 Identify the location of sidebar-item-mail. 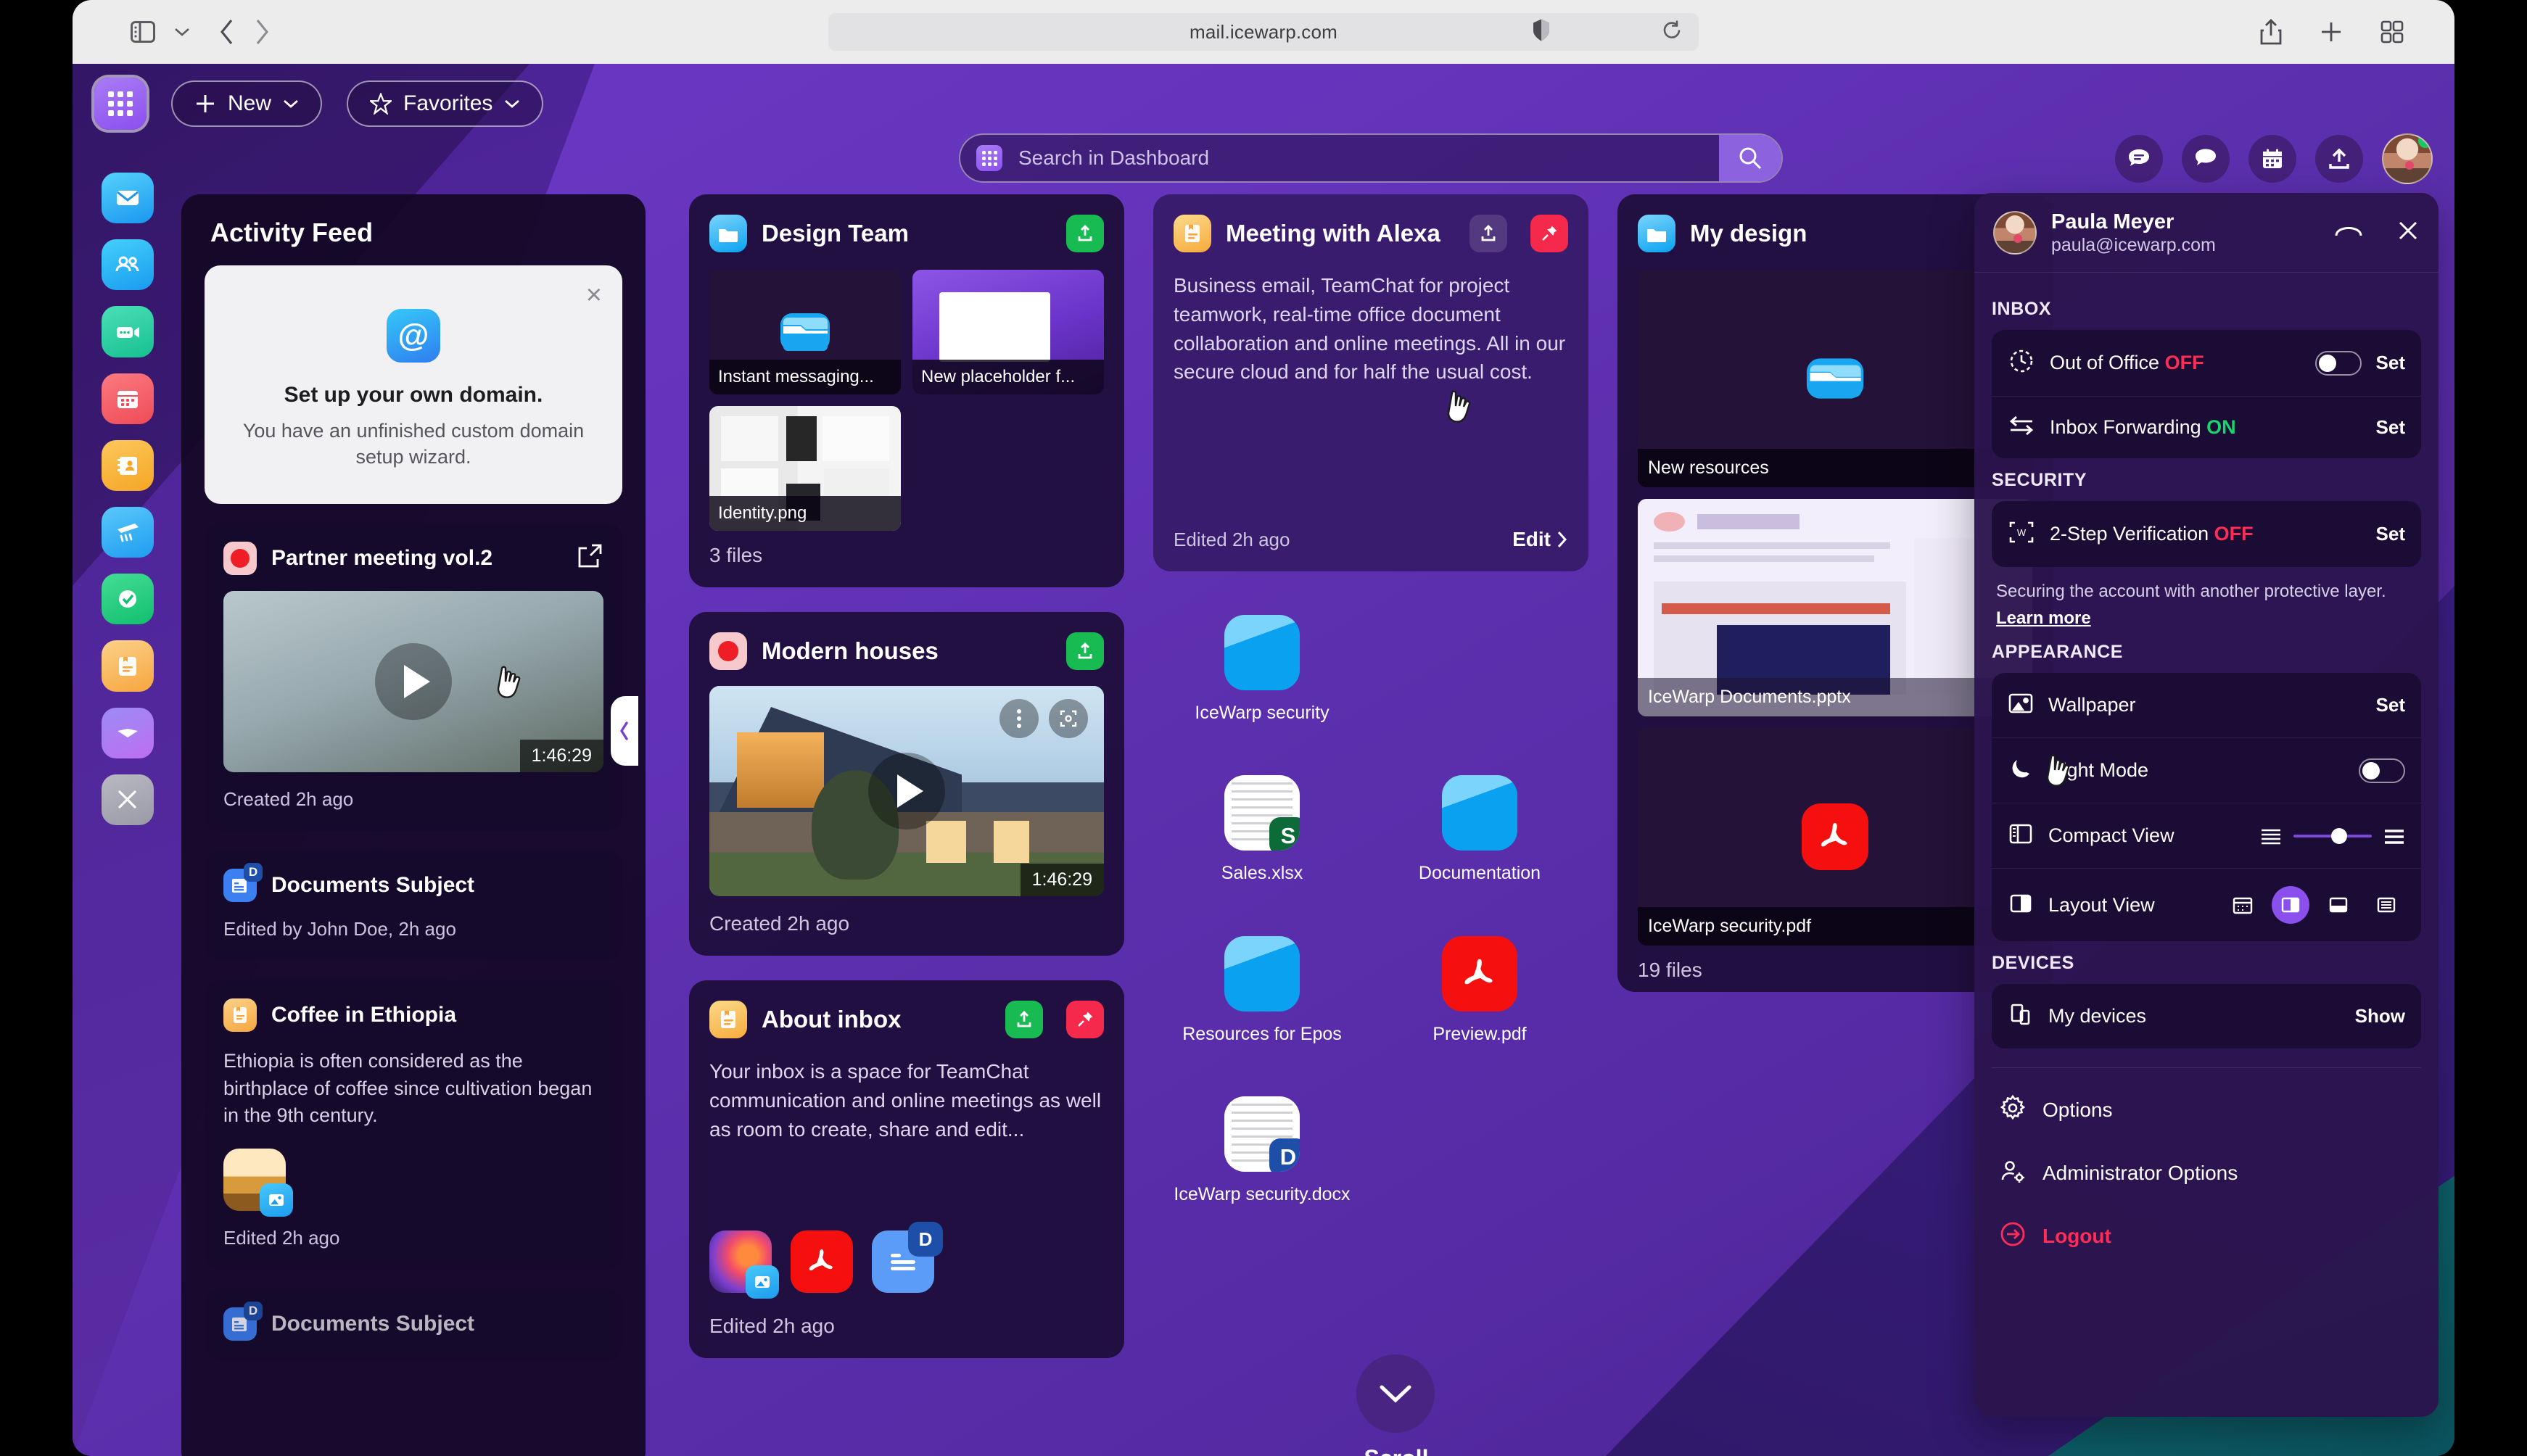
(128, 198).